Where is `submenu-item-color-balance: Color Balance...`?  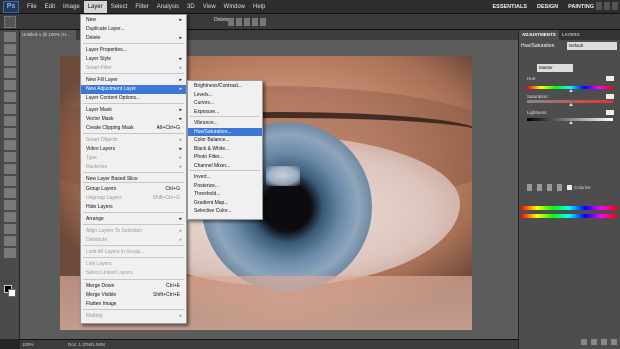
submenu-item-color-balance: Color Balance... is located at coordinates (225, 140).